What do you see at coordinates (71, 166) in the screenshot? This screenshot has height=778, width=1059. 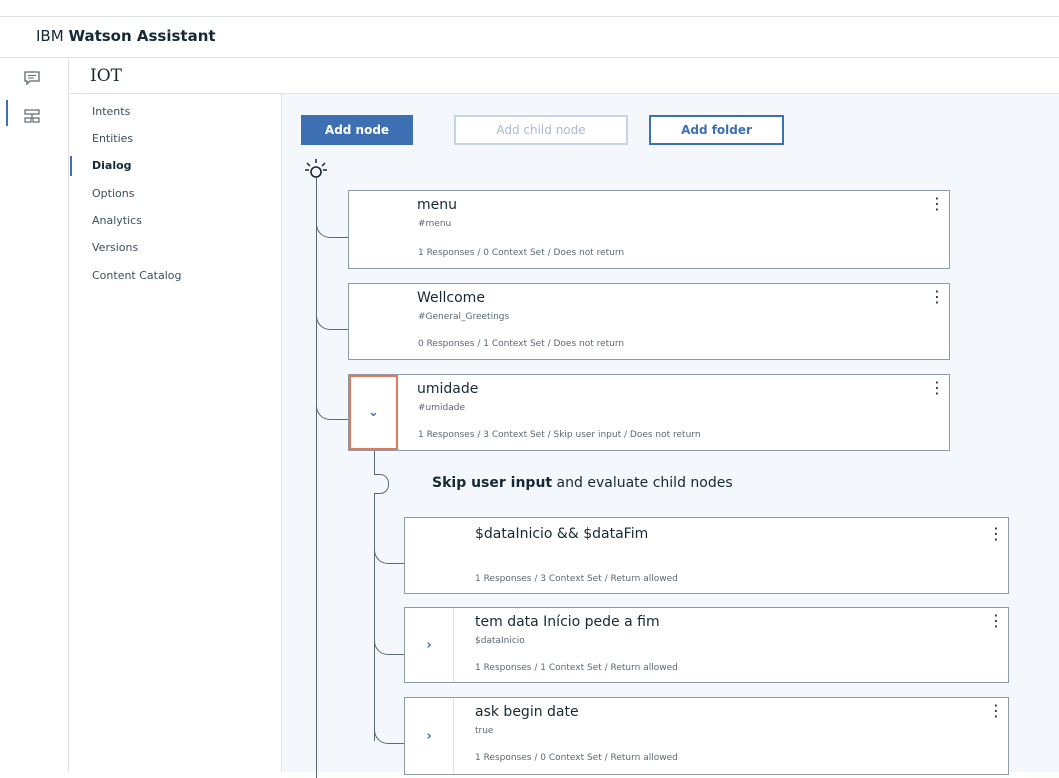 I see `nav-selected-indicator` at bounding box center [71, 166].